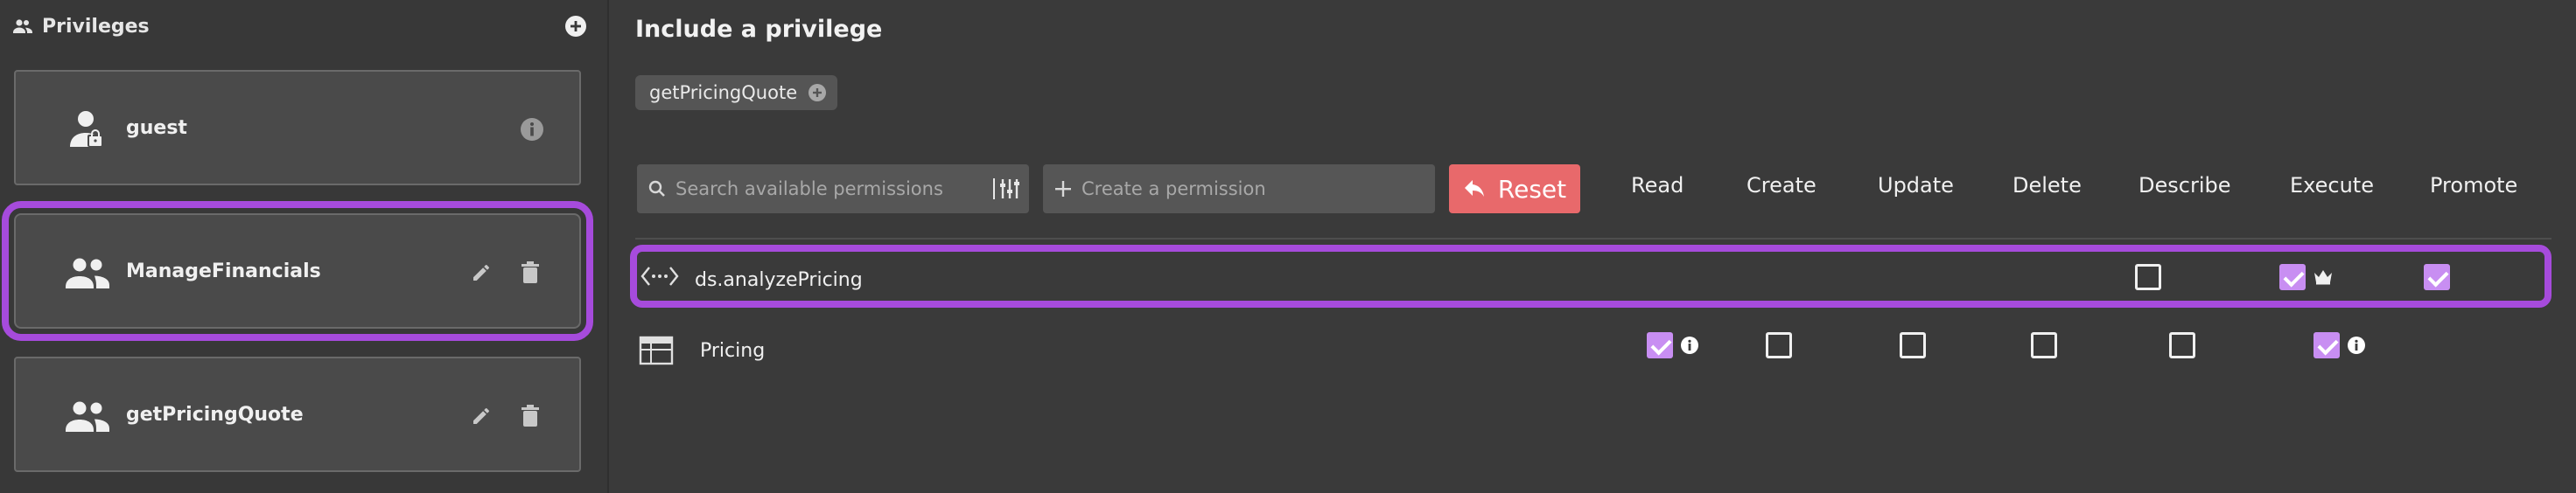 The height and width of the screenshot is (493, 2576). Describe the element at coordinates (1248, 188) in the screenshot. I see `create-permission-input` at that location.